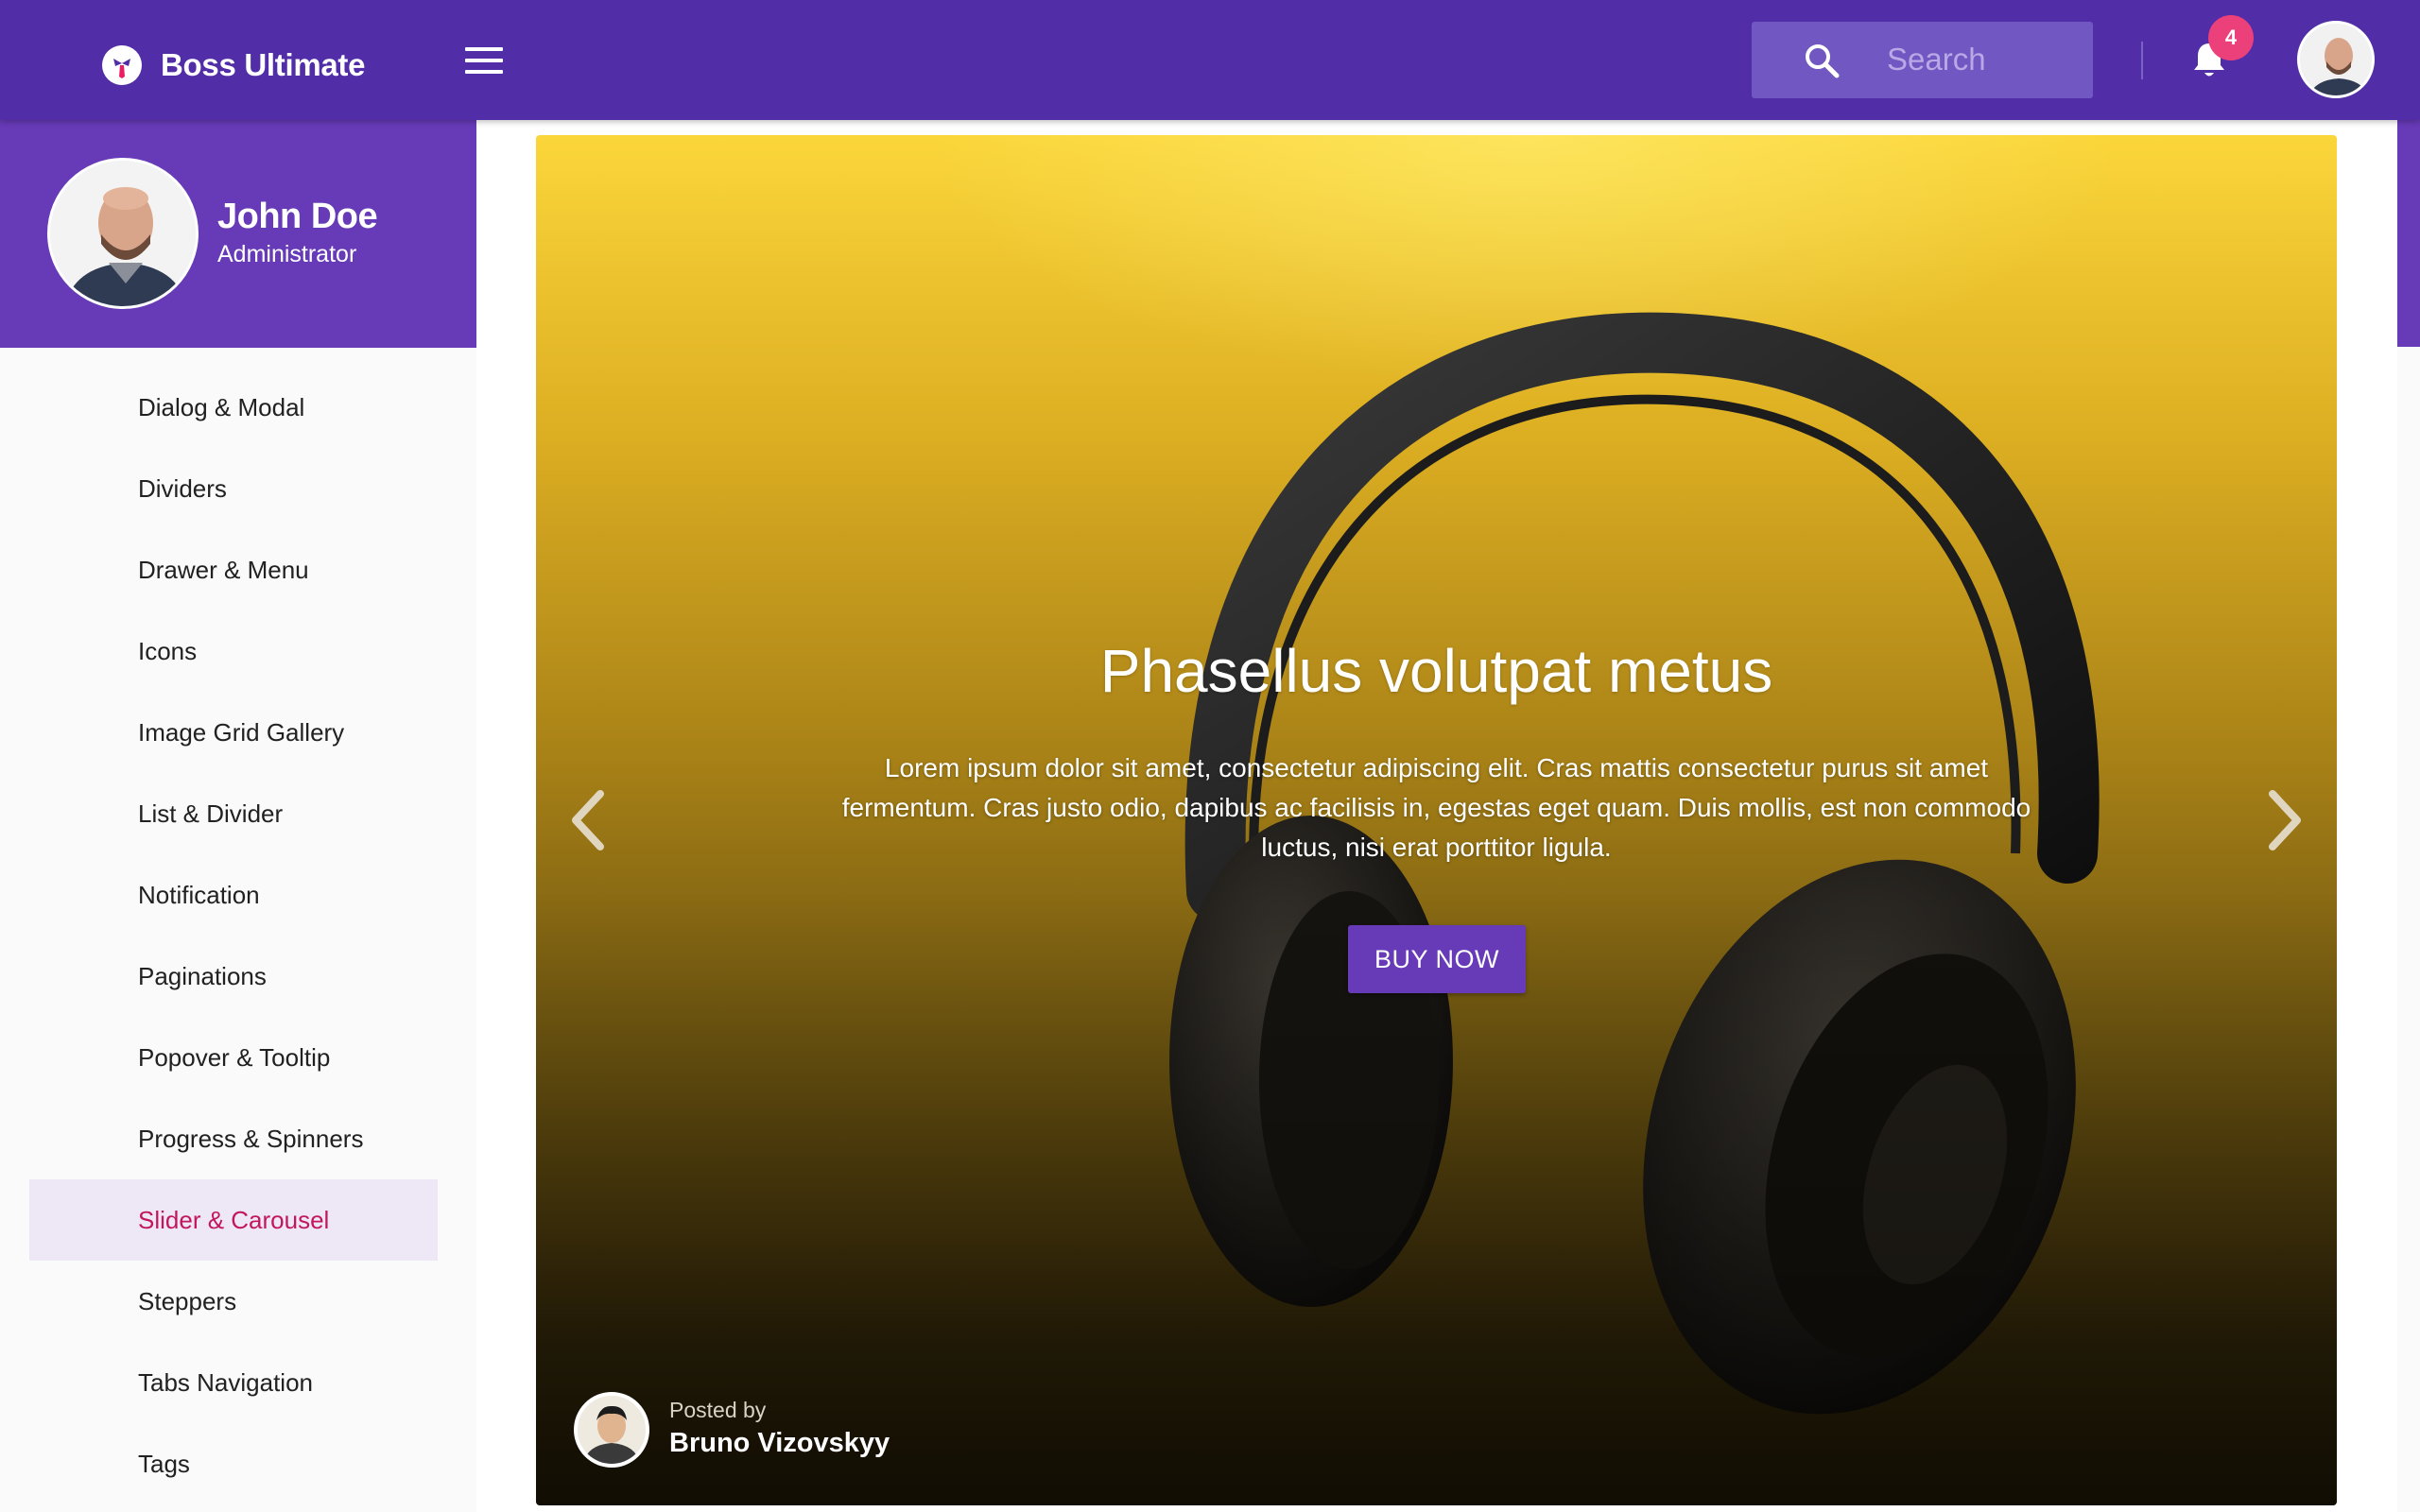 This screenshot has width=2420, height=1512. What do you see at coordinates (211, 813) in the screenshot?
I see `sidebar-item-label: List & Divider` at bounding box center [211, 813].